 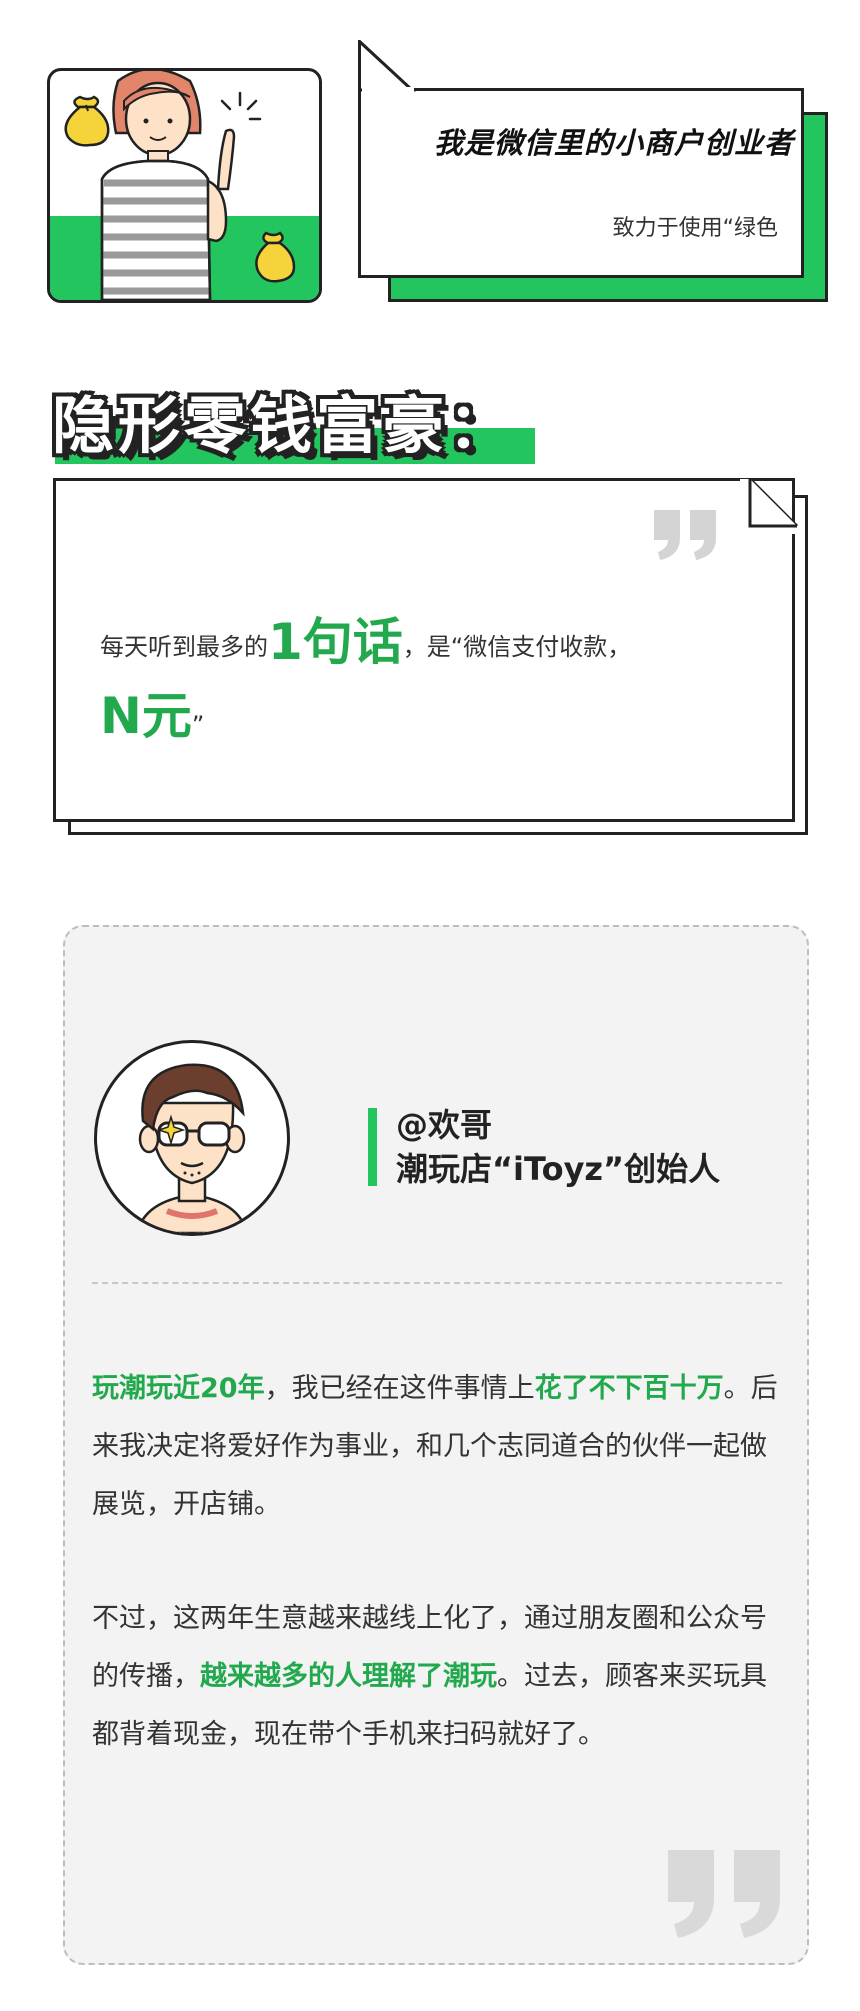 I want to click on quote-text: 每天听到最多的1句话，是“微信支付收款，, so click(x=430, y=644).